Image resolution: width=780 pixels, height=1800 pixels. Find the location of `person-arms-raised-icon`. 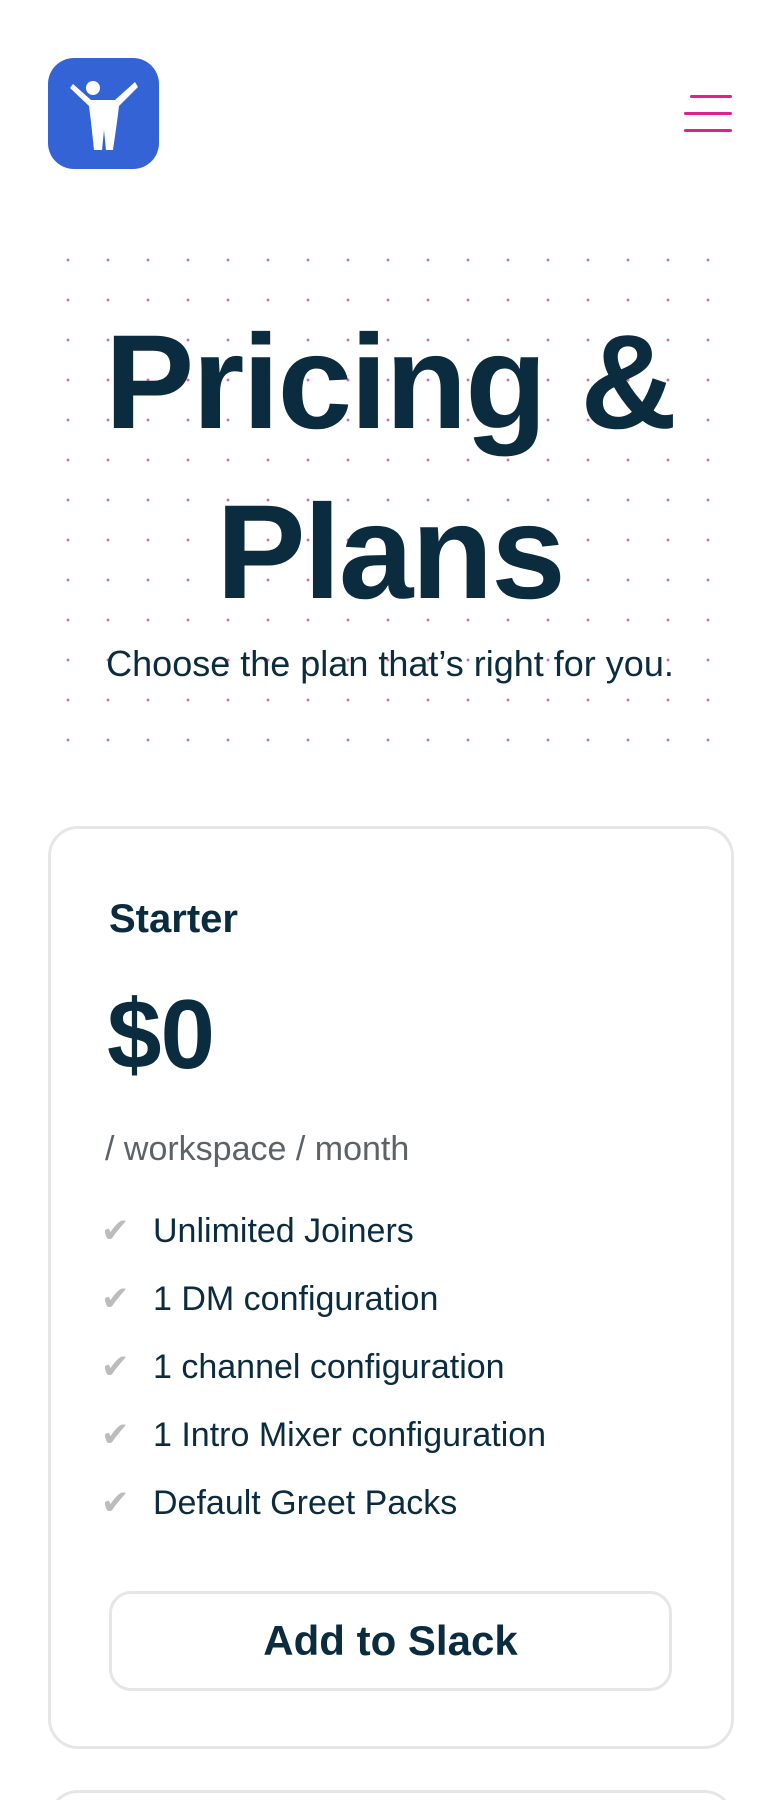

person-arms-raised-icon is located at coordinates (103, 115).